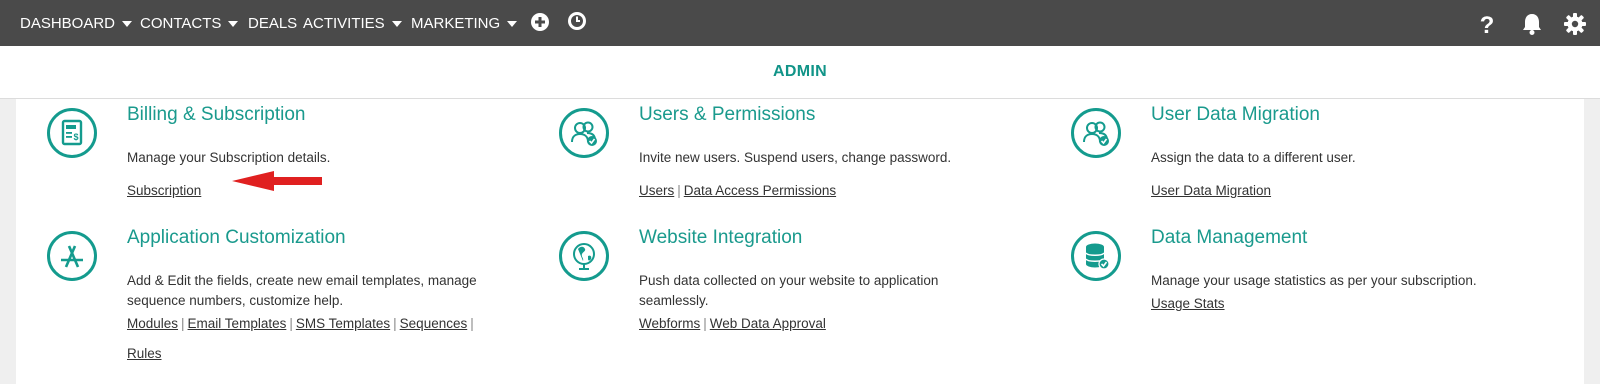 The width and height of the screenshot is (1600, 384). What do you see at coordinates (584, 133) in the screenshot?
I see `users-icon` at bounding box center [584, 133].